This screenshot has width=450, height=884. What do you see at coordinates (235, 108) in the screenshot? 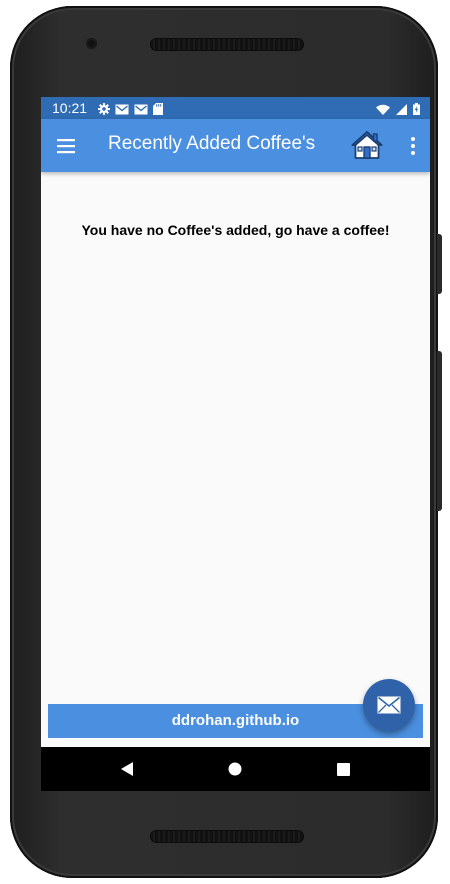
I see `status-bar: 10:21` at bounding box center [235, 108].